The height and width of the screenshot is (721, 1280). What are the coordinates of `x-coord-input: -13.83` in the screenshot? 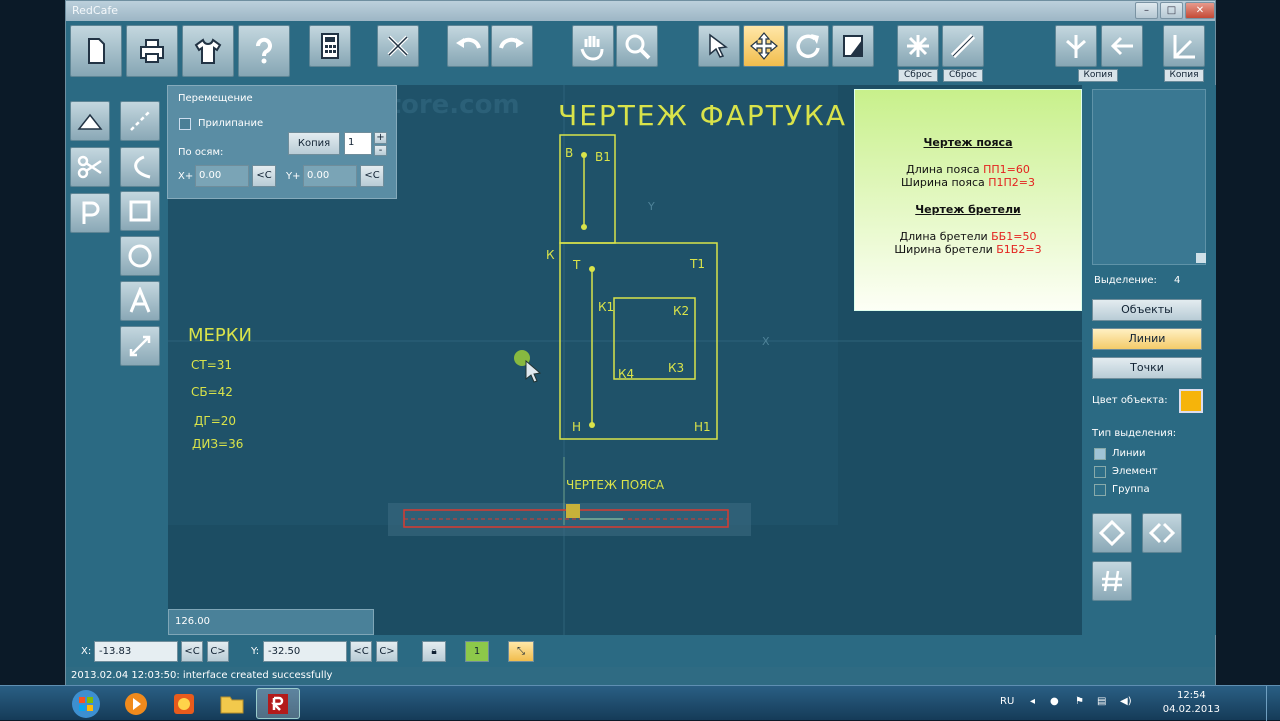 It's located at (136, 651).